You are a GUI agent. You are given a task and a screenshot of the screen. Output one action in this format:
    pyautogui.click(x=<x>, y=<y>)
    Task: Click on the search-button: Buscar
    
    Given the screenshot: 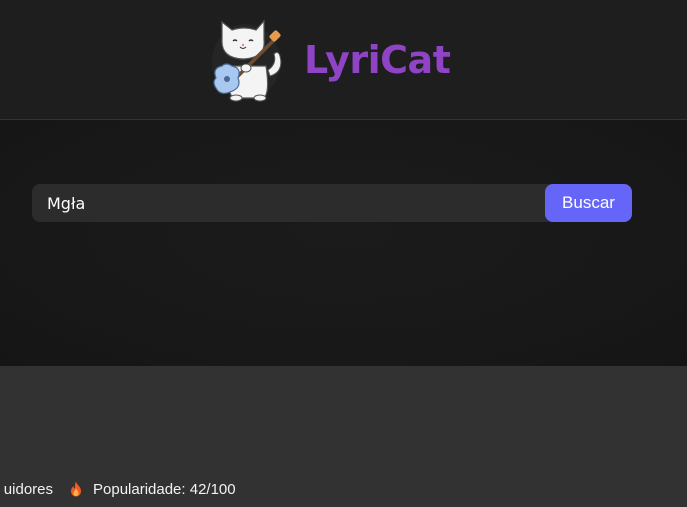 What is the action you would take?
    pyautogui.click(x=588, y=203)
    